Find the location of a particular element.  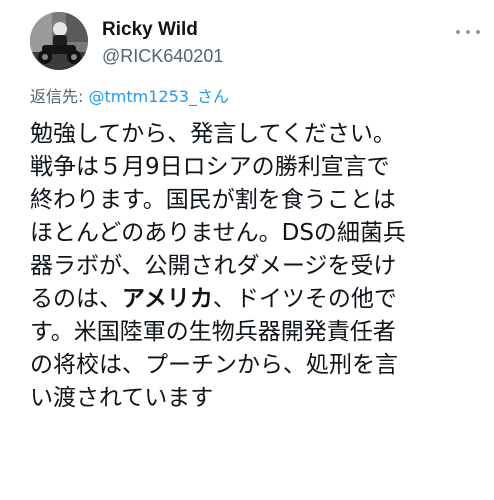

motorcycle-rider-avatar-icon is located at coordinates (59, 41).